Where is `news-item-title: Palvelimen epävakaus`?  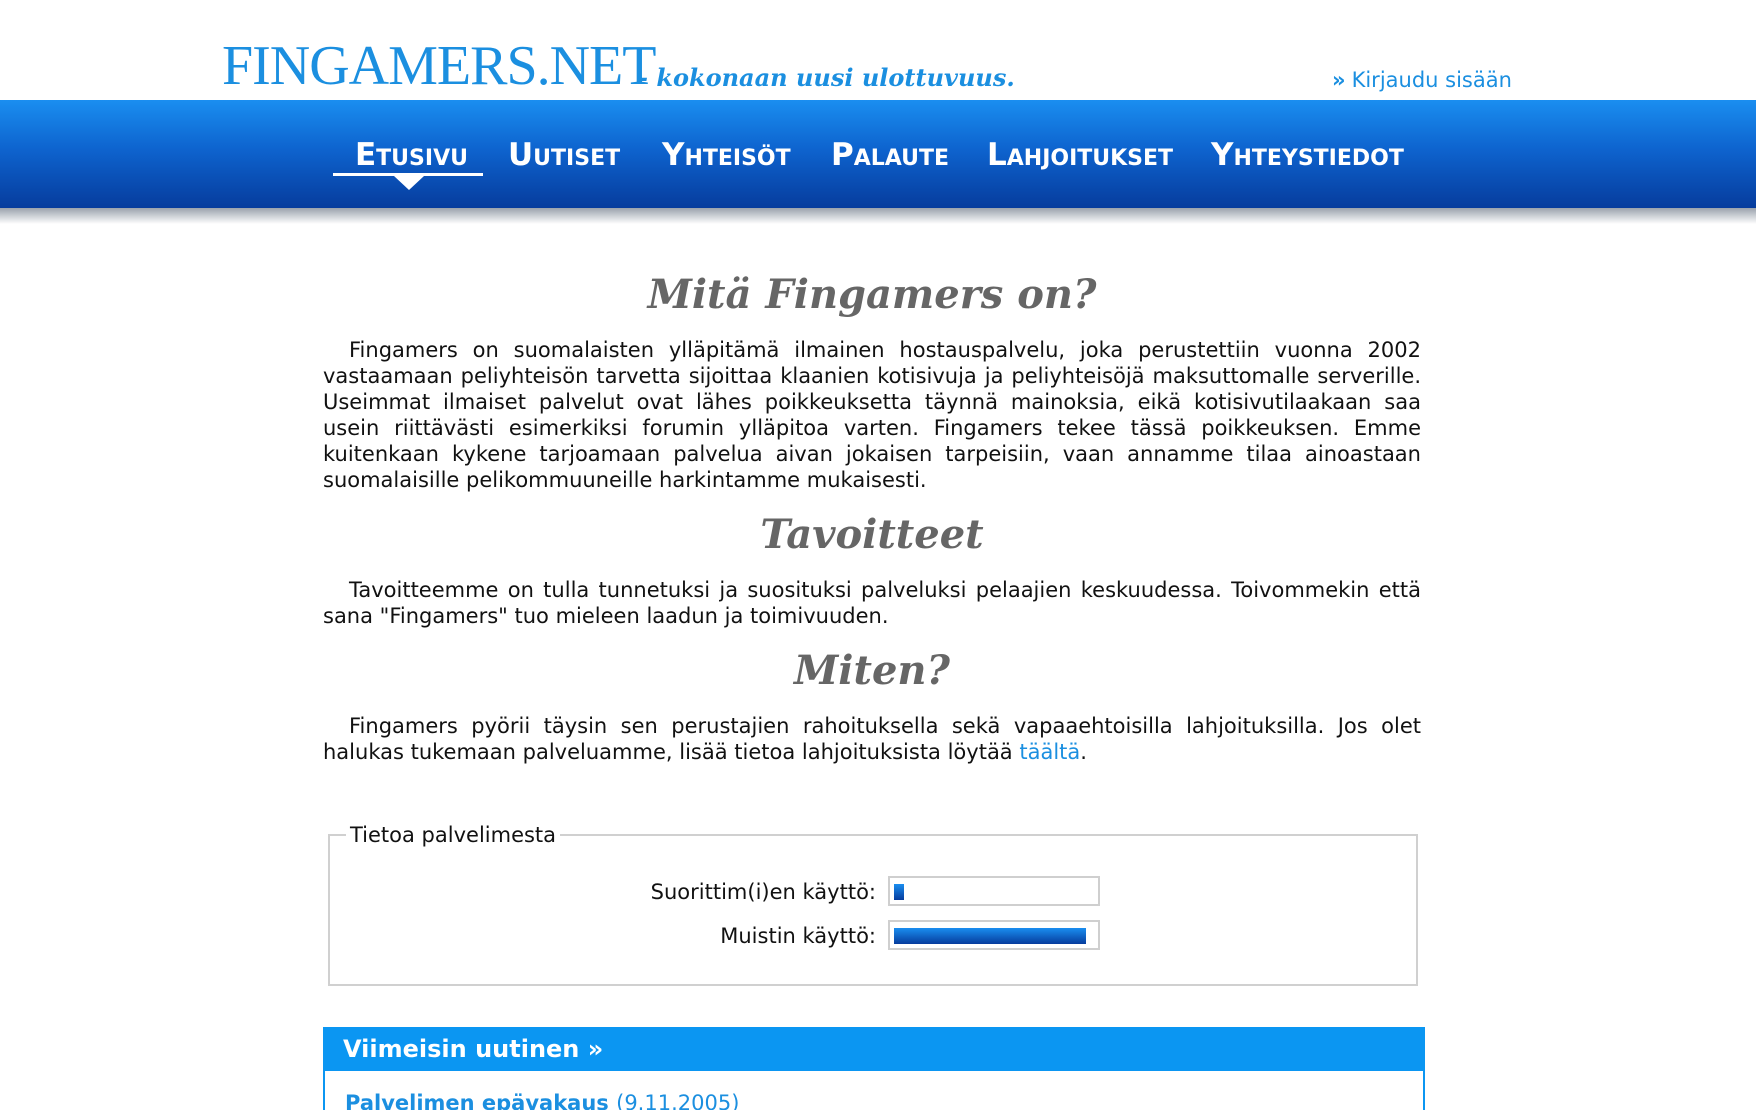
news-item-title: Palvelimen epävakaus is located at coordinates (477, 1100).